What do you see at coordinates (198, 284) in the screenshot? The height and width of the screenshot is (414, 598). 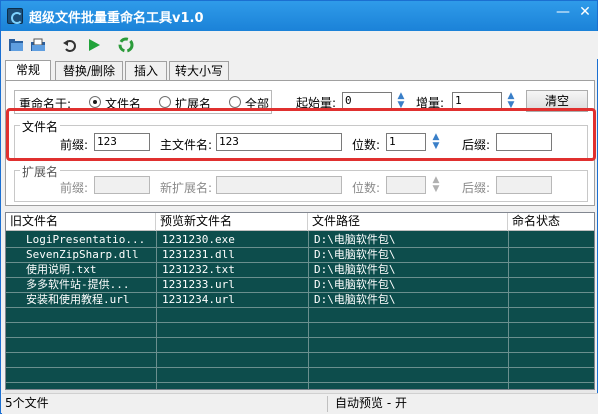 I see `new-name-cell: 1231233.url` at bounding box center [198, 284].